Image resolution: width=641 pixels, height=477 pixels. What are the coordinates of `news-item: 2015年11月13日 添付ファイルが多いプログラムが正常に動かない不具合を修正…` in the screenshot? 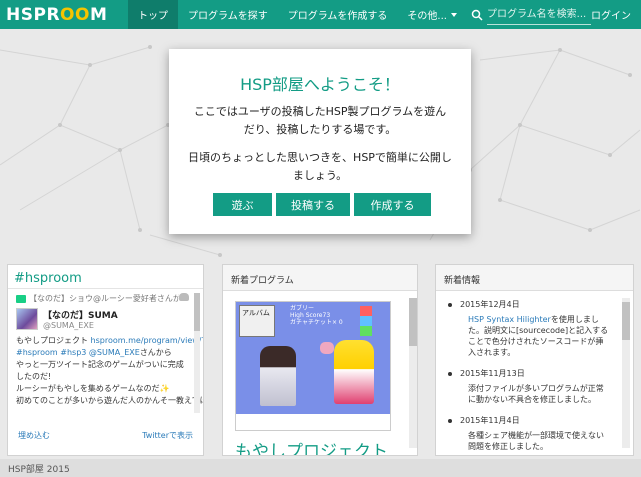 It's located at (540, 386).